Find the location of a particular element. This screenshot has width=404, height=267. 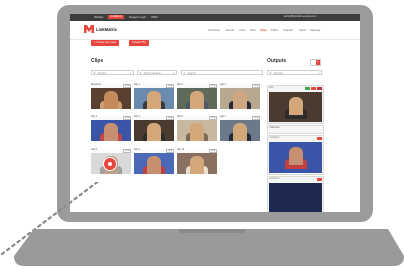

topbar-link-reagent: Reagent Login is located at coordinates (137, 17).